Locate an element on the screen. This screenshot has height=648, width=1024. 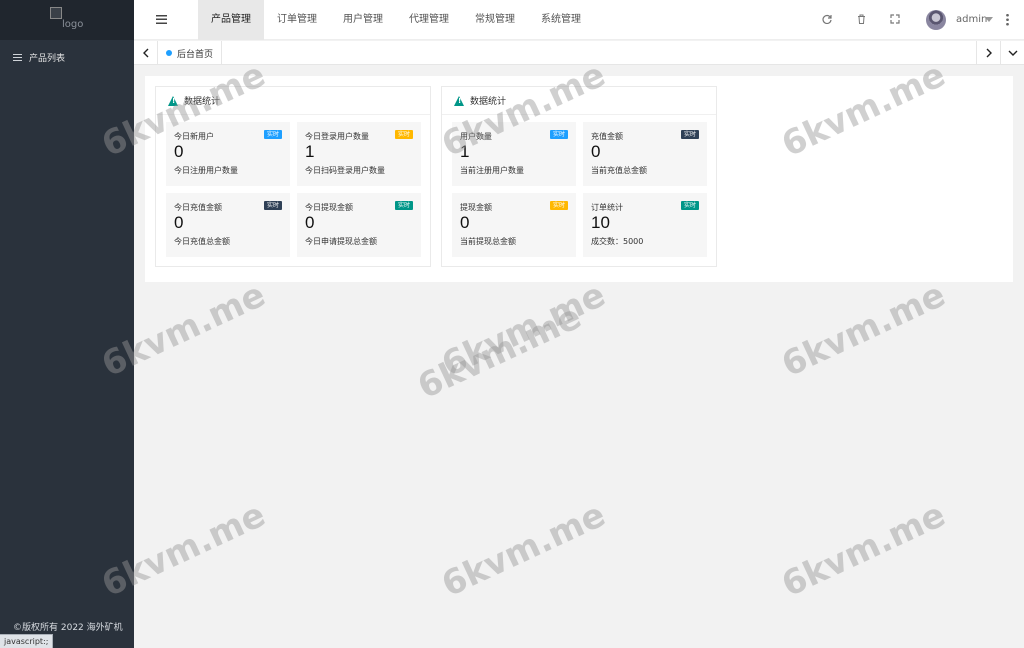
stat-desc: 今日申请提现总金额 is located at coordinates (341, 241).